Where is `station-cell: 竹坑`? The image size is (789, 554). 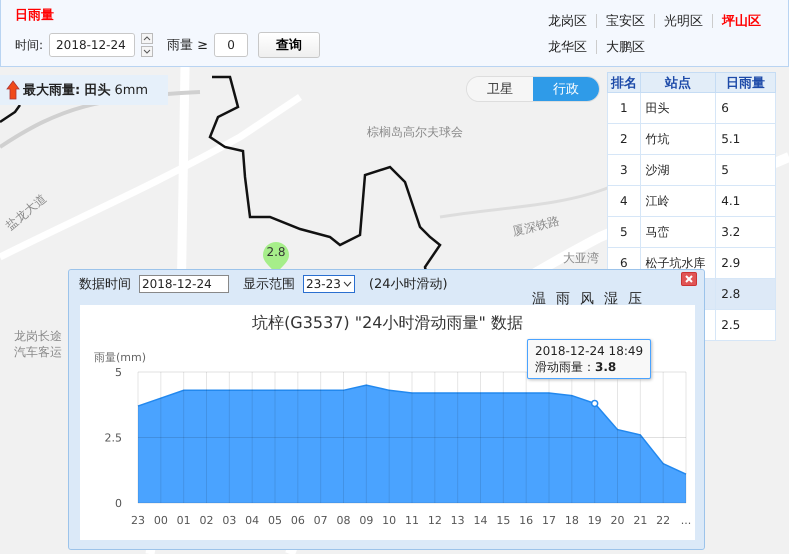
station-cell: 竹坑 is located at coordinates (678, 139).